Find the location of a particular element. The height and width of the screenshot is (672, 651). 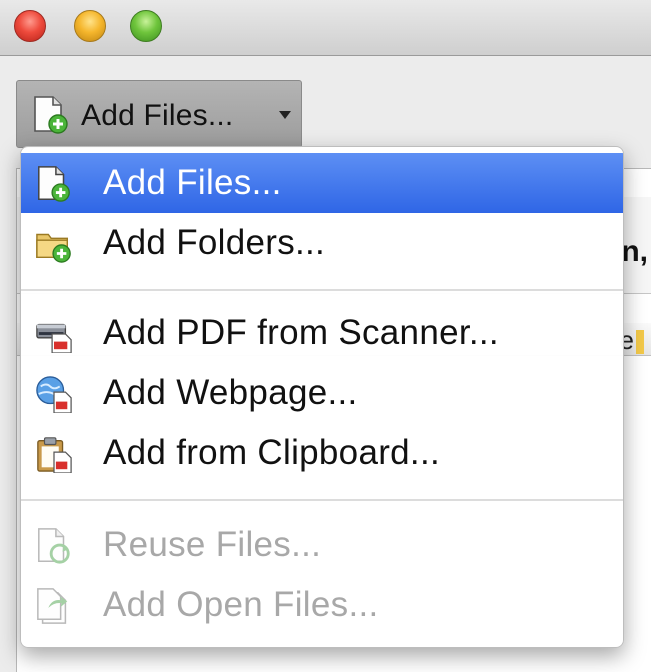

dropdown-arrow-icon is located at coordinates (285, 115).